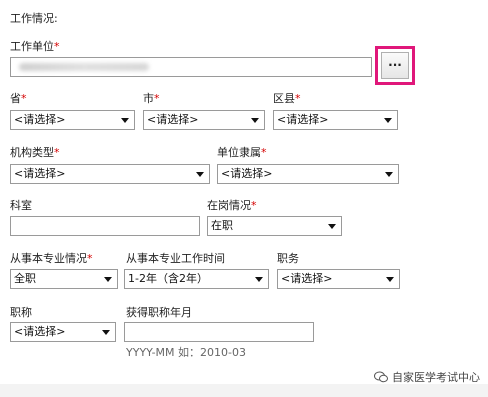 This screenshot has width=488, height=397. Describe the element at coordinates (25, 278) in the screenshot. I see `professional-status-select-value: 全职` at that location.